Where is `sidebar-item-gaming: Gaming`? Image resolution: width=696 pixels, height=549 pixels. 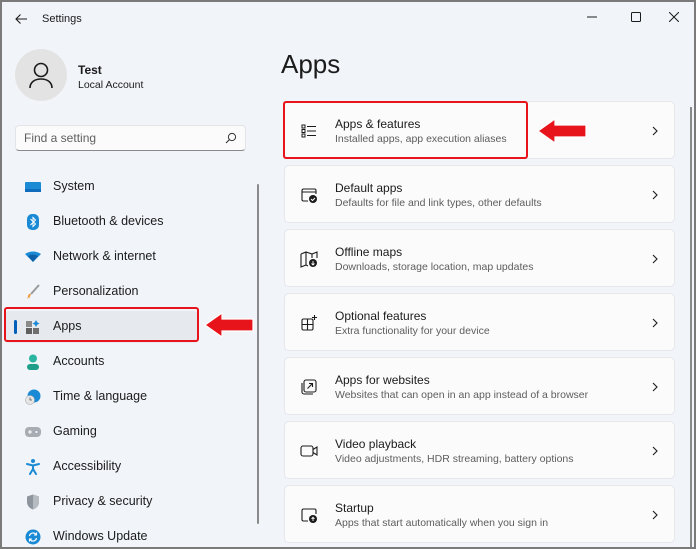 sidebar-item-gaming: Gaming is located at coordinates (101, 432).